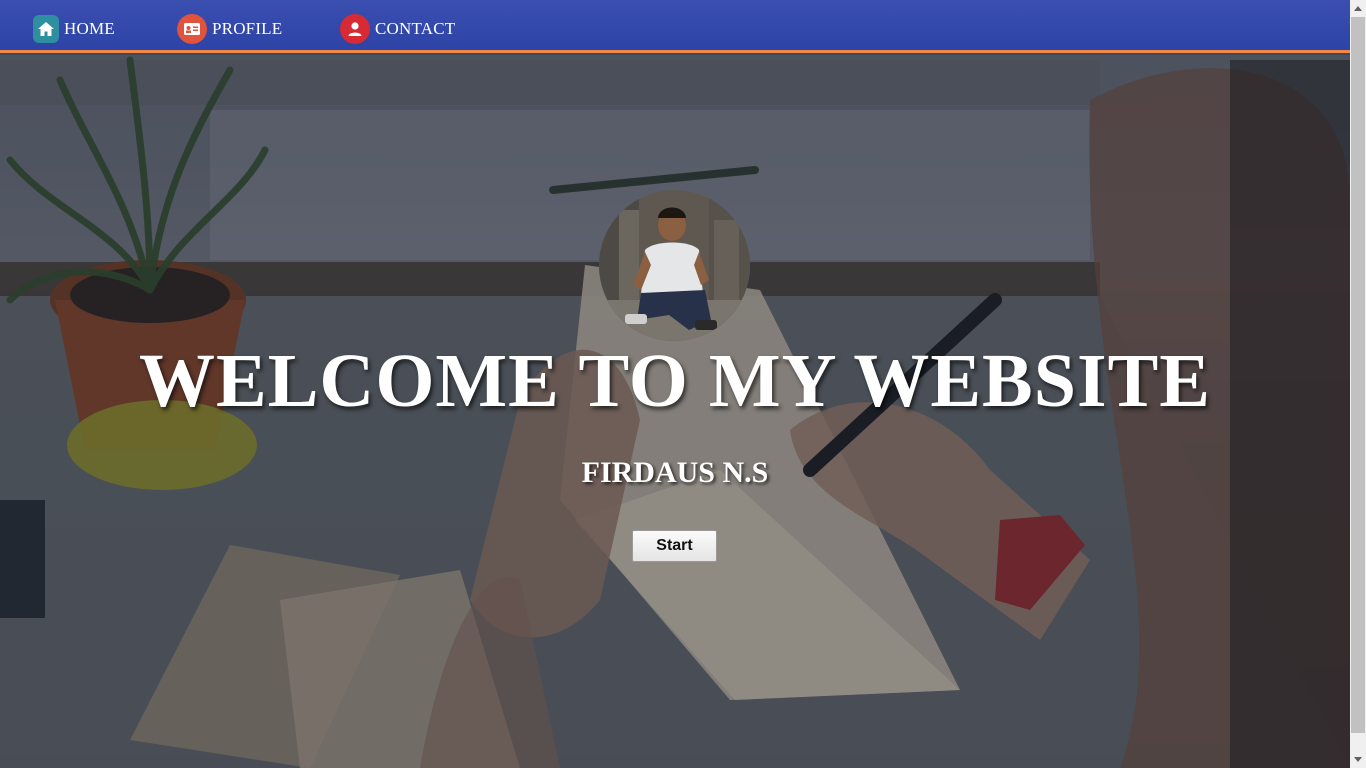  What do you see at coordinates (674, 265) in the screenshot?
I see `profile-avatar` at bounding box center [674, 265].